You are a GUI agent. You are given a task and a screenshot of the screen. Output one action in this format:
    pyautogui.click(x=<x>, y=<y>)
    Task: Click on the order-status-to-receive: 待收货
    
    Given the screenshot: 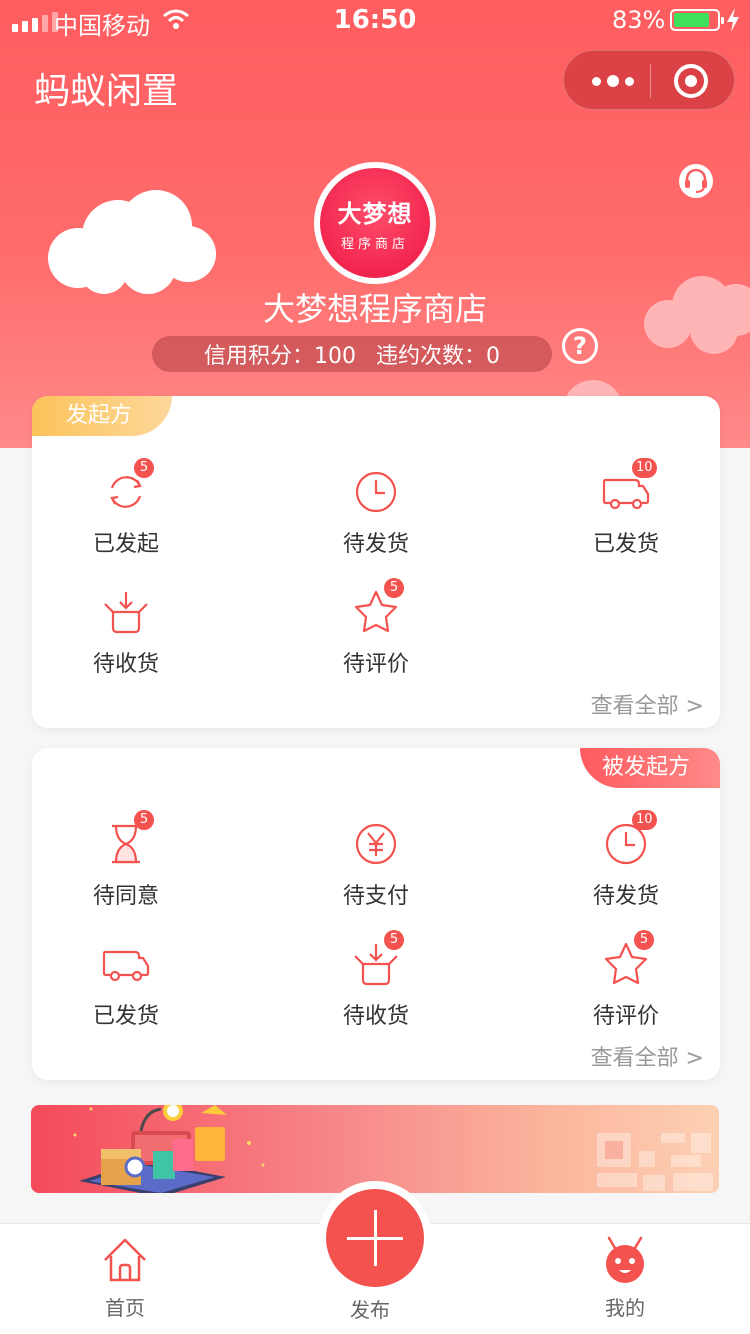 What is the action you would take?
    pyautogui.click(x=126, y=630)
    